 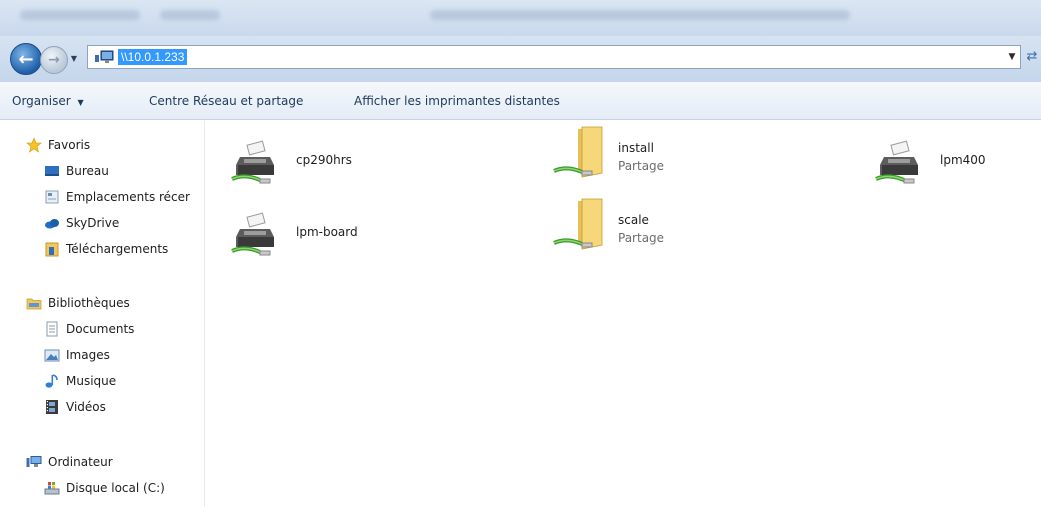 What do you see at coordinates (88, 355) in the screenshot?
I see `sidebar-item-label: Images` at bounding box center [88, 355].